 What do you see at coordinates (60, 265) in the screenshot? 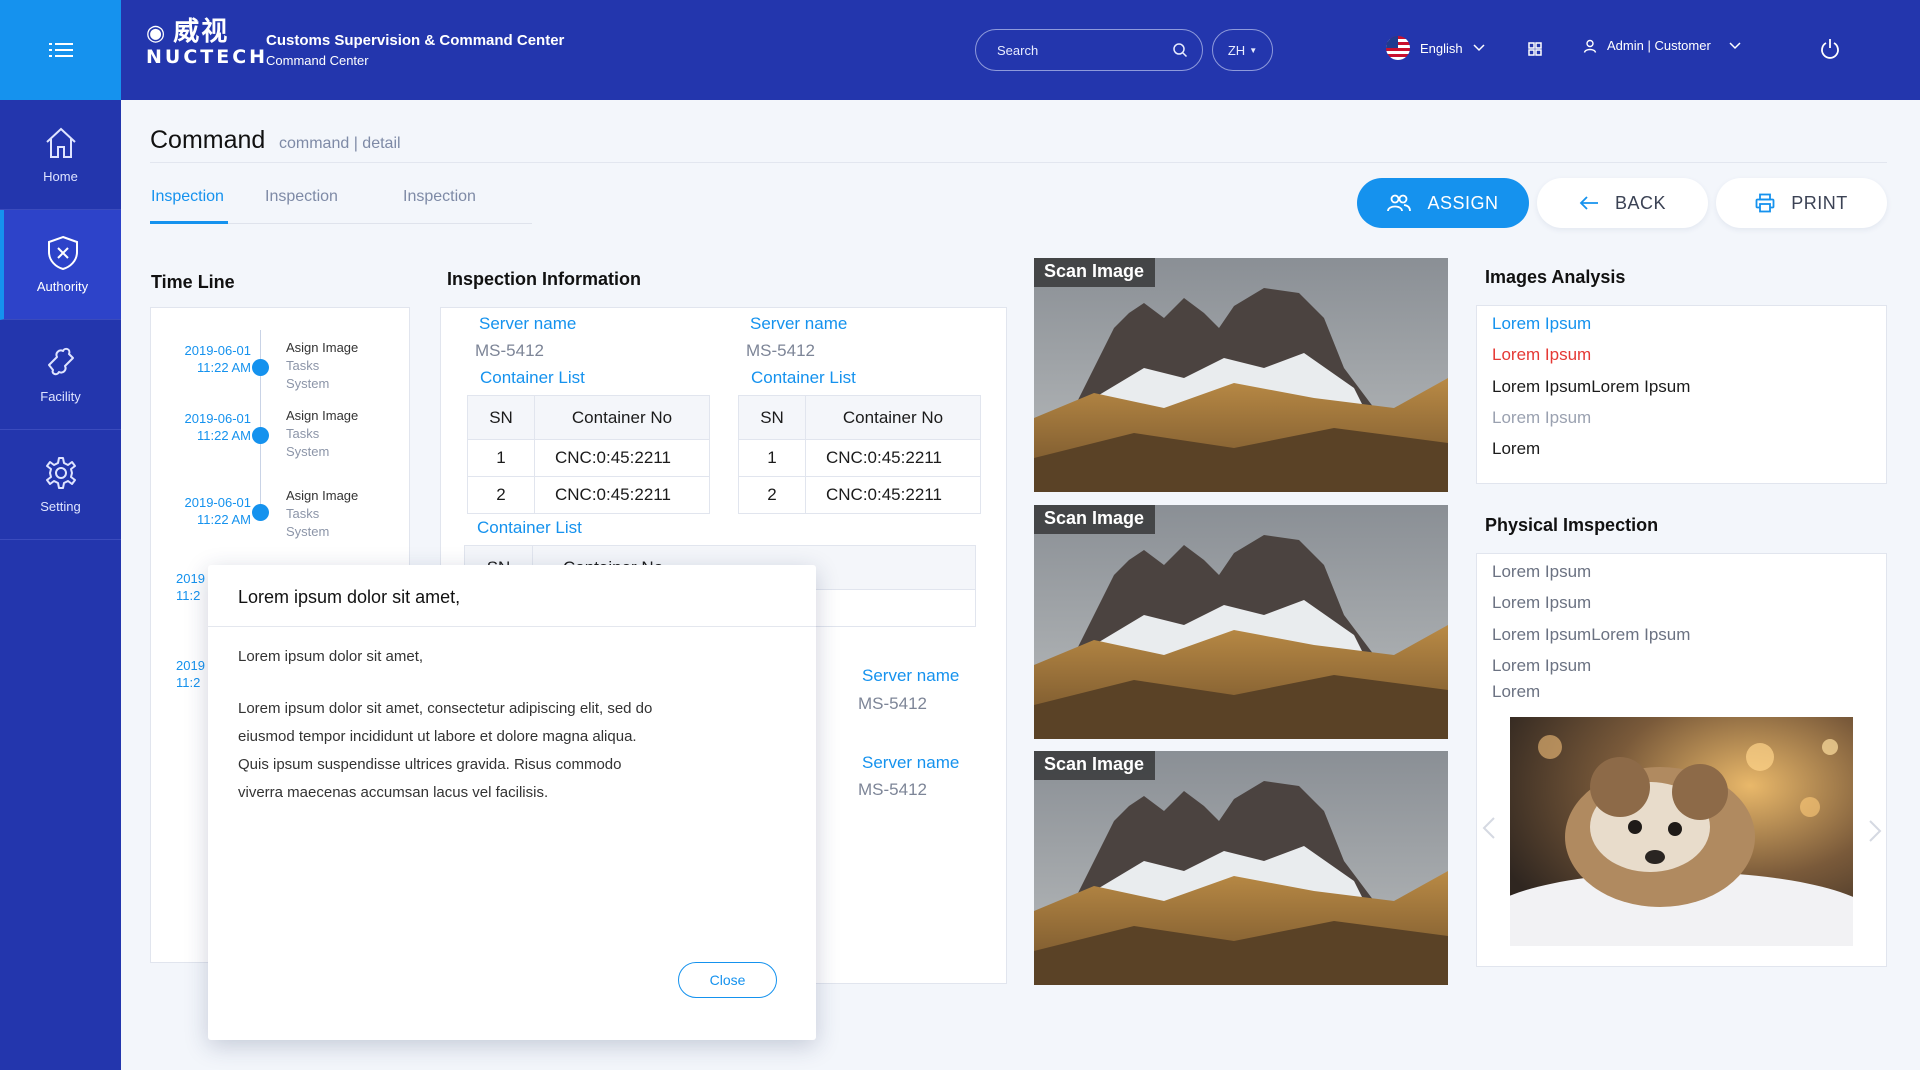
I see `sidebar-item-authority: Authority` at bounding box center [60, 265].